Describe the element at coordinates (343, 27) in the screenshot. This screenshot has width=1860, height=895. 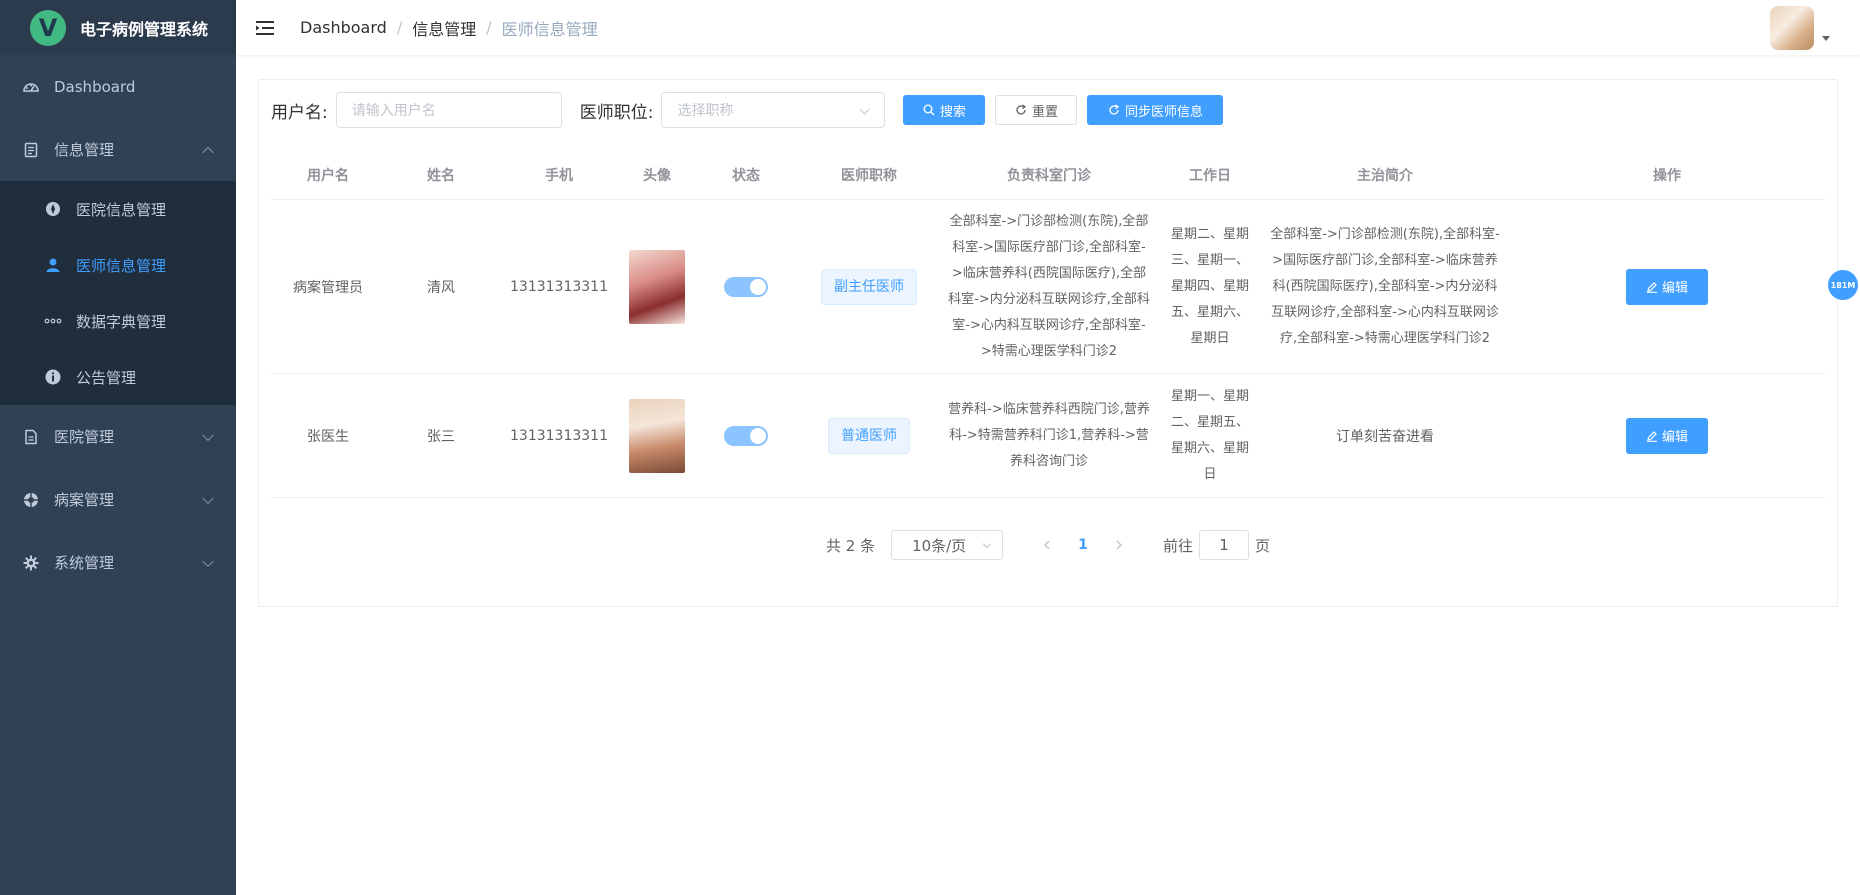
I see `breadcrumb-dashboard: Dashboard` at that location.